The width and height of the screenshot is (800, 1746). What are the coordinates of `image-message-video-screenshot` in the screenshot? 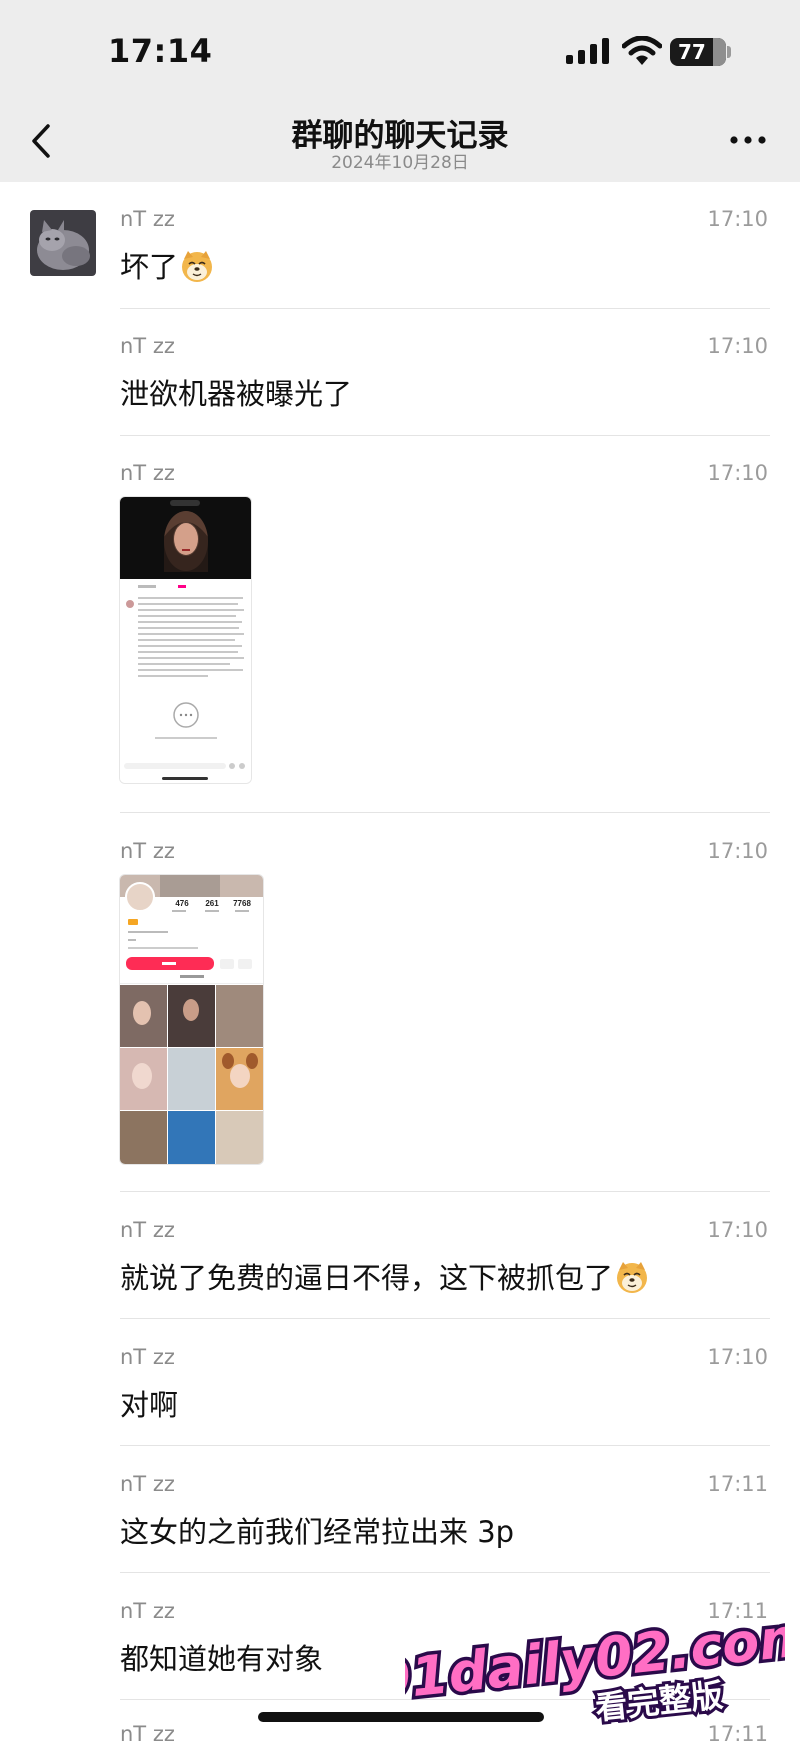 It's located at (185, 640).